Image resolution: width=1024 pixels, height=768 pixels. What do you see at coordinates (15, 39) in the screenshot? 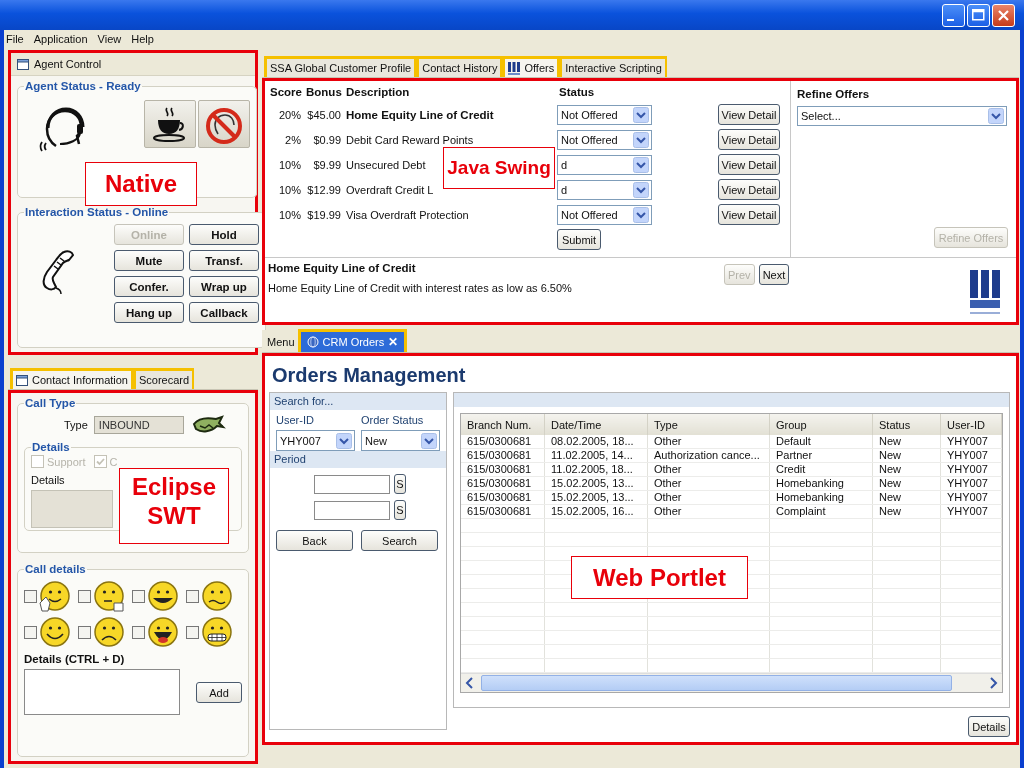
I see `menu-item: File` at bounding box center [15, 39].